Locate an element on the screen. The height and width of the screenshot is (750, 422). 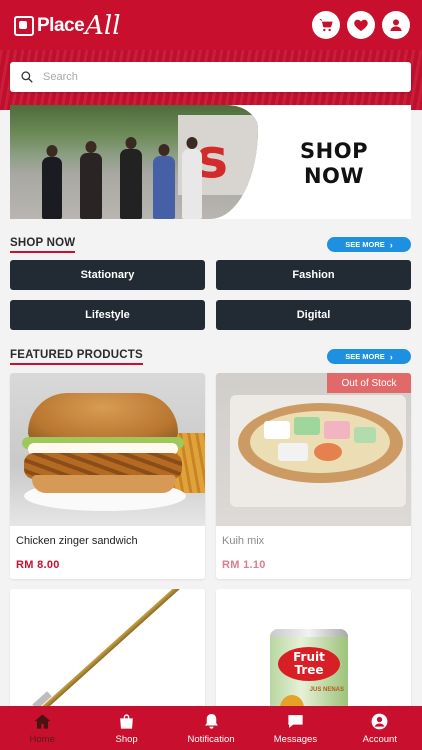
out-of-stock-badge: Out of Stock is located at coordinates (369, 383).